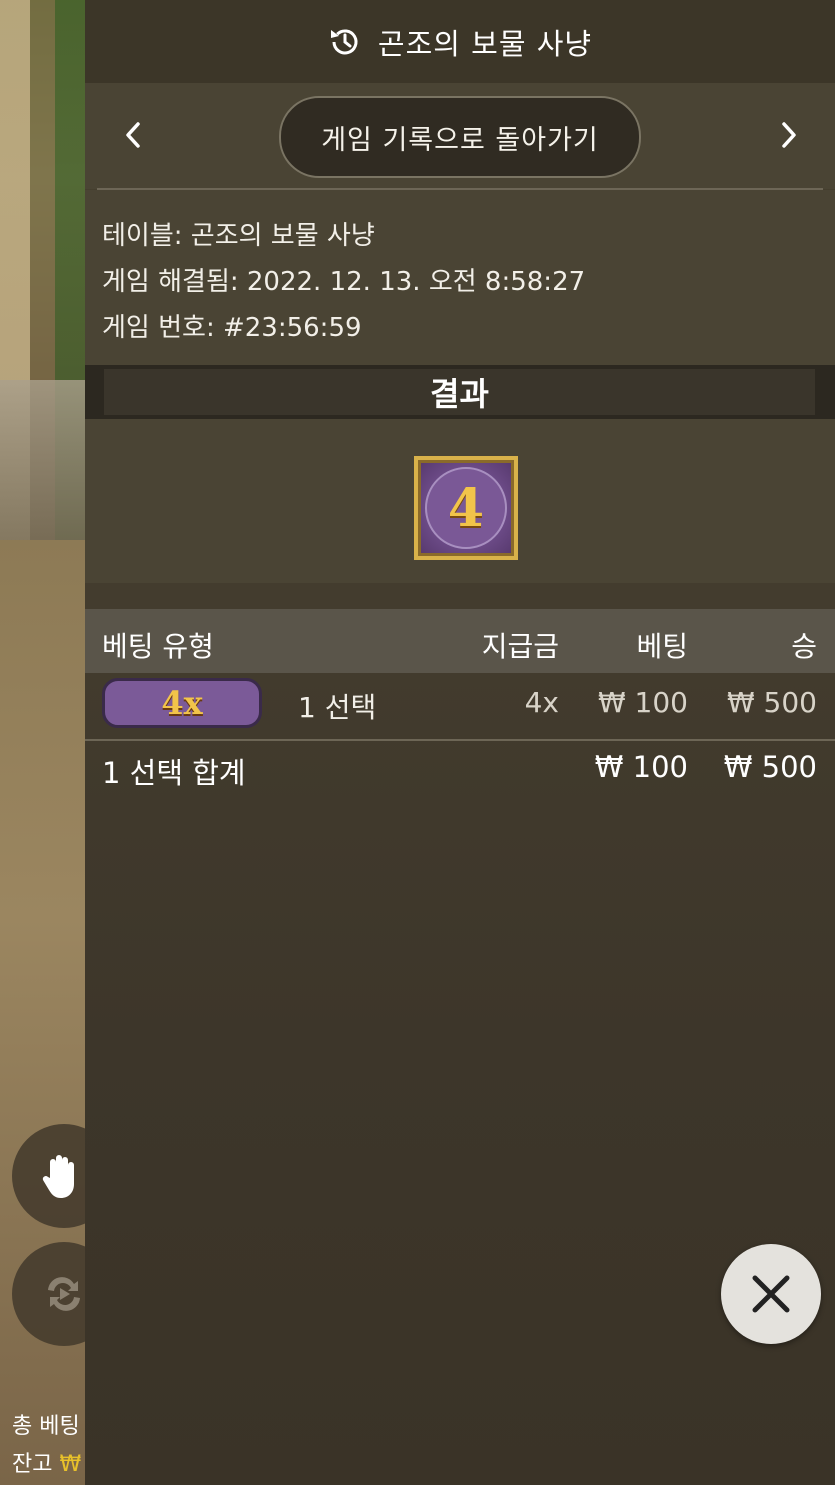  Describe the element at coordinates (46, 1426) in the screenshot. I see `total-bet-label: 총 베팅` at that location.